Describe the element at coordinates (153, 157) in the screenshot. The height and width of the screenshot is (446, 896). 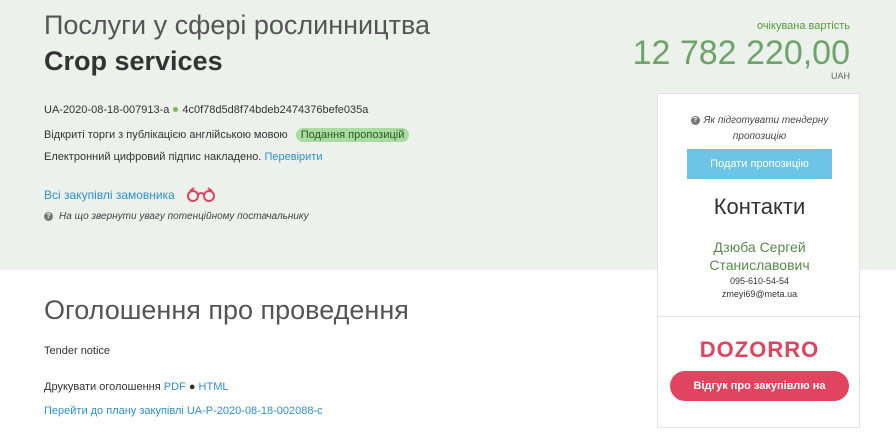
I see `signature-text: Електронний цифровий підпис накладено.` at that location.